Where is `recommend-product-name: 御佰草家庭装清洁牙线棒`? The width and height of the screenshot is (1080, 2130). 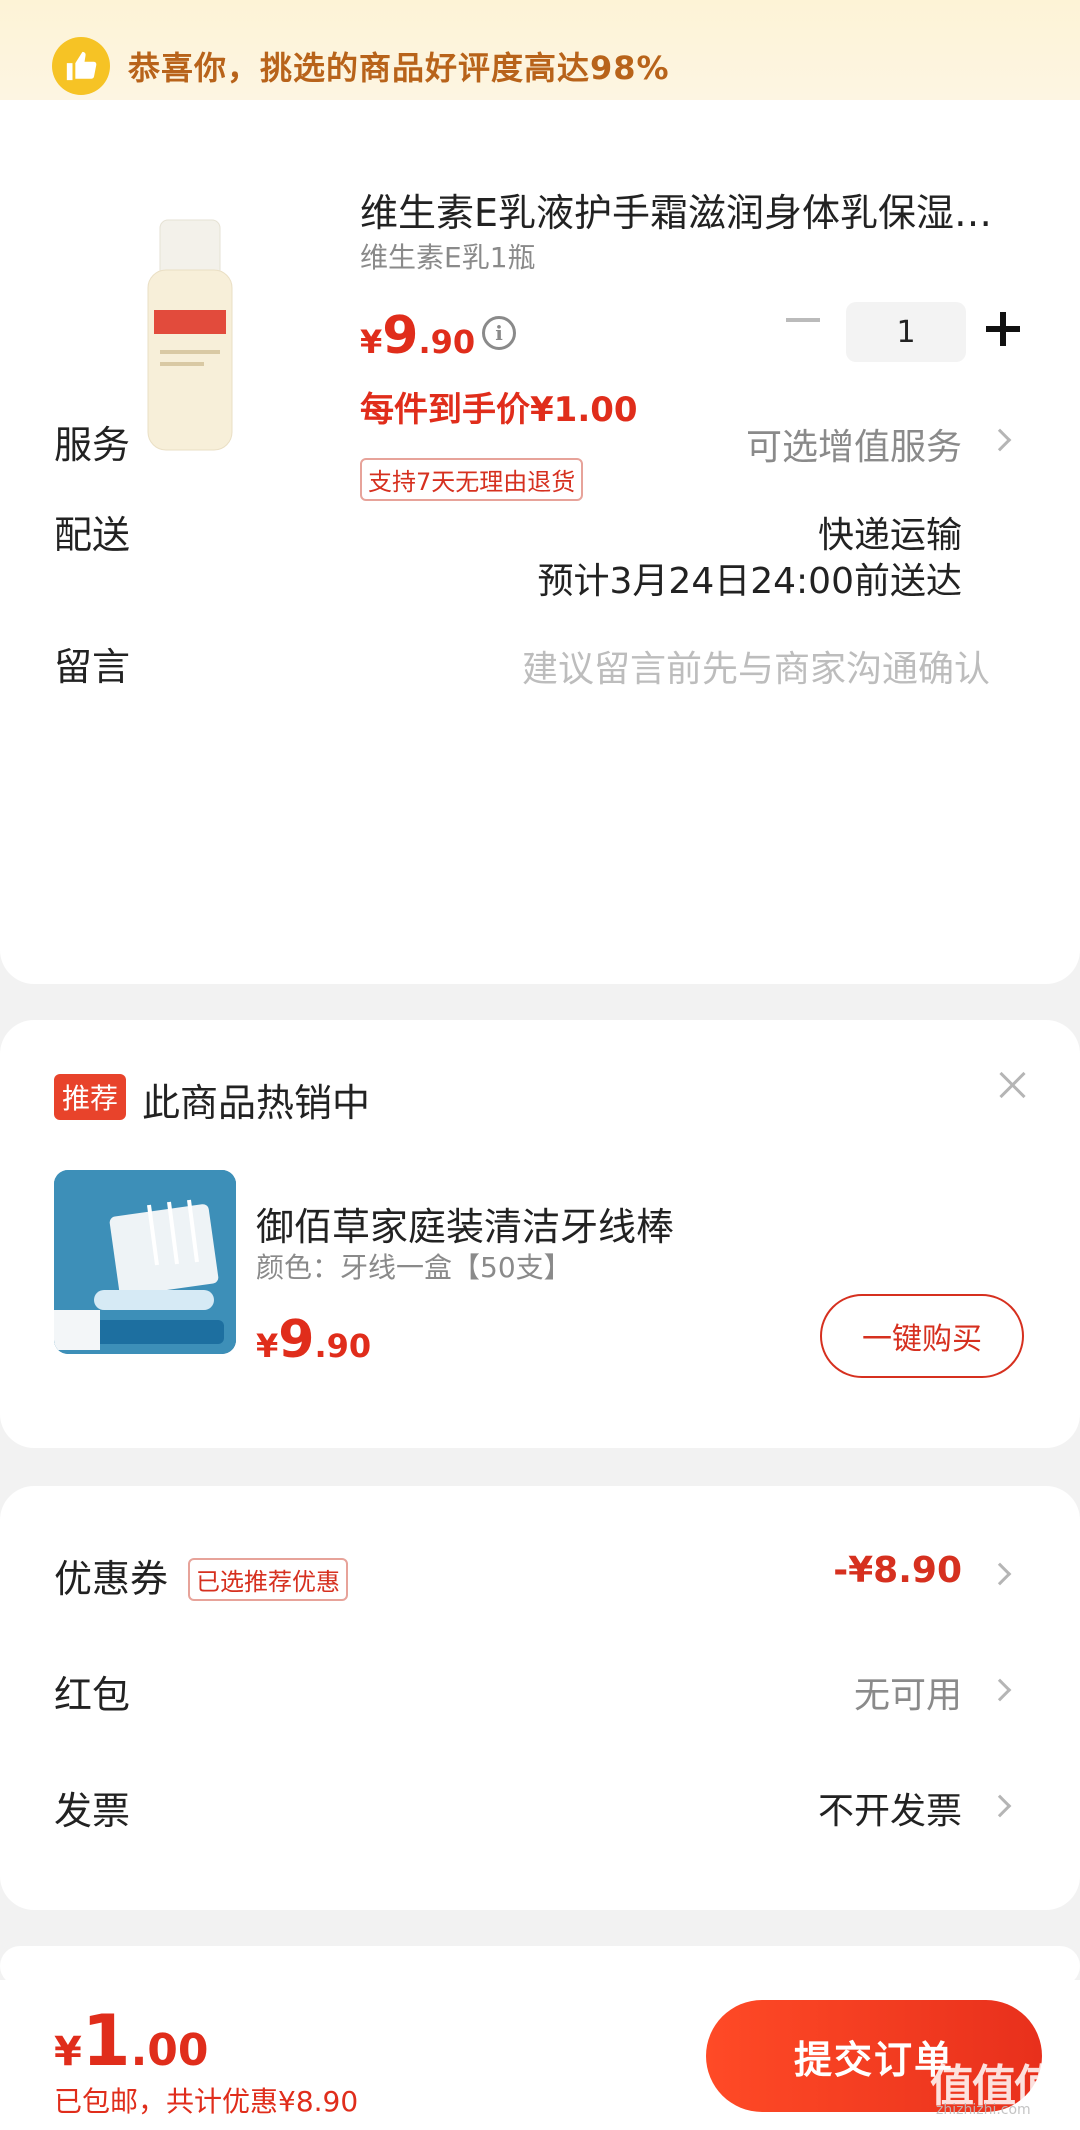 recommend-product-name: 御佰草家庭装清洁牙线棒 is located at coordinates (465, 1223).